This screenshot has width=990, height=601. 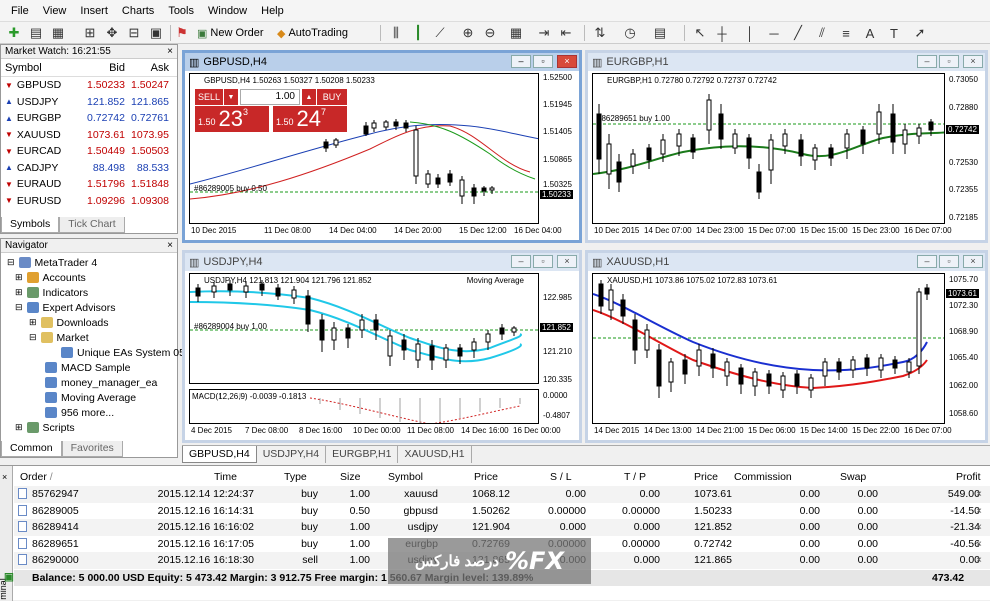 What do you see at coordinates (486, 477) in the screenshot?
I see `col-price: Price` at bounding box center [486, 477].